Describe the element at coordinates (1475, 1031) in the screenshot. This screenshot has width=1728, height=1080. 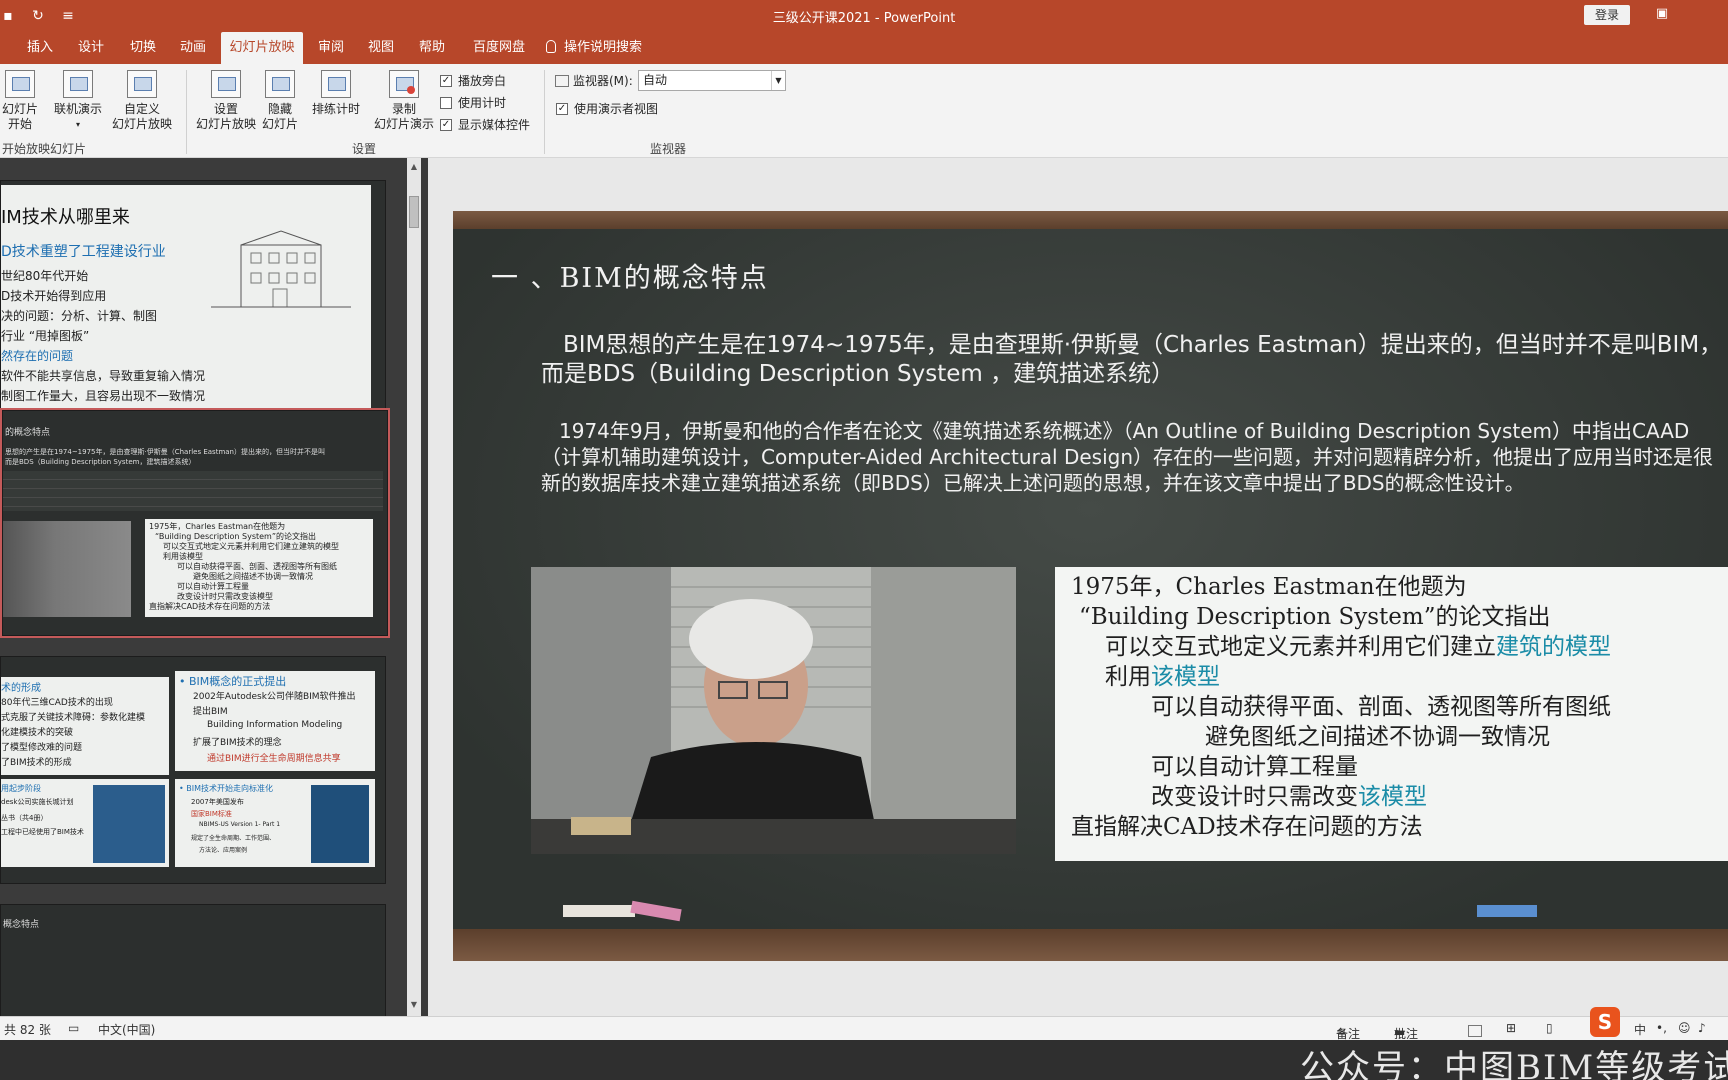
I see `normal-view-shape` at that location.